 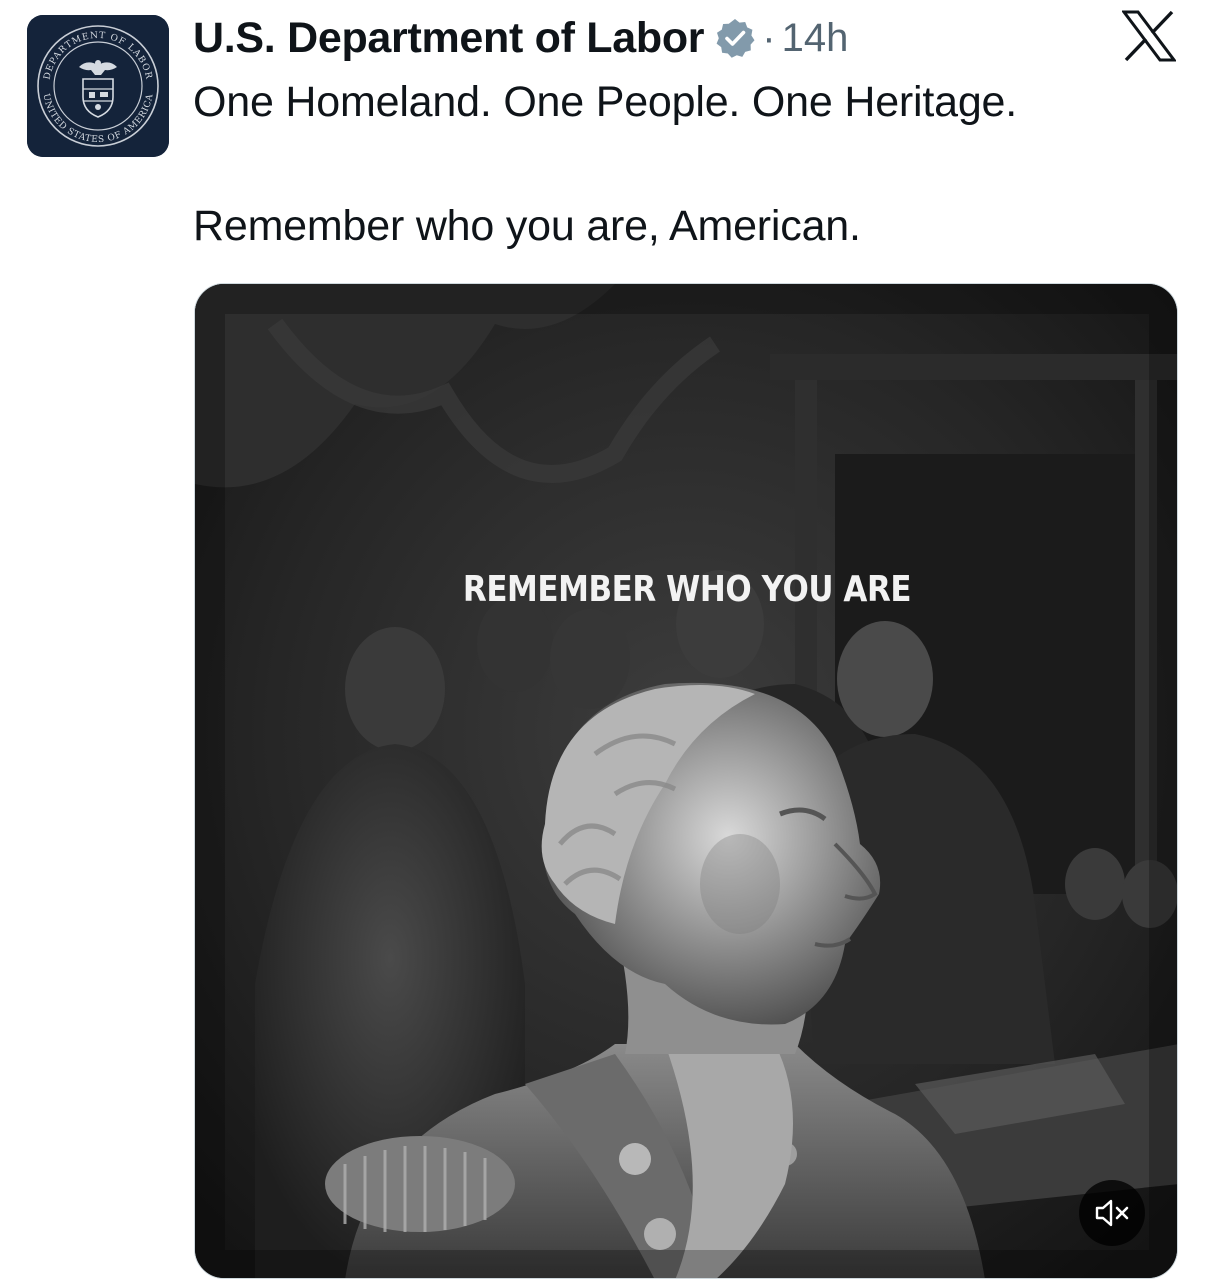 I want to click on speaker-muted-icon, so click(x=1112, y=1213).